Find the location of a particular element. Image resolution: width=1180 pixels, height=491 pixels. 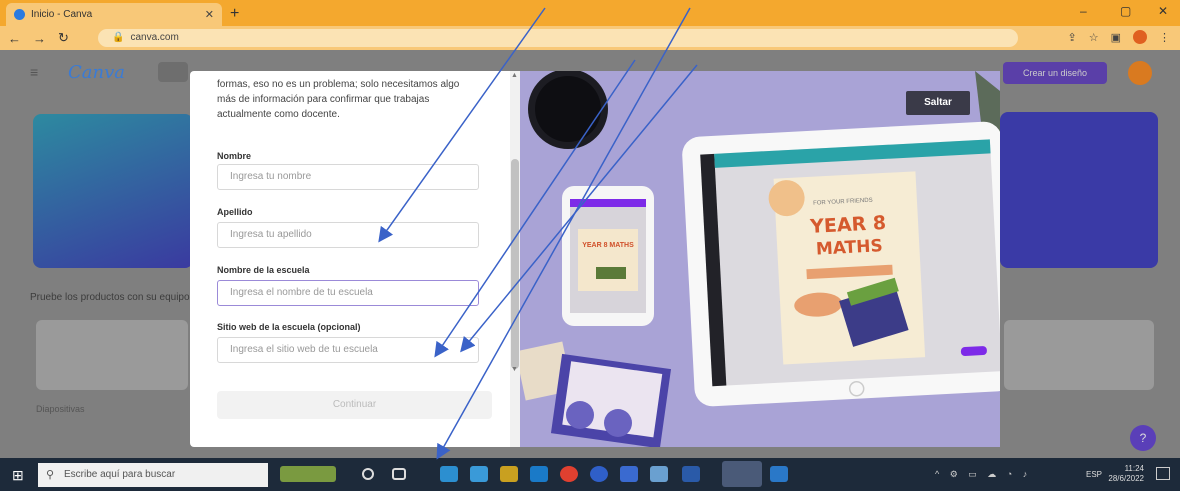

hero-banner is located at coordinates (113, 191).